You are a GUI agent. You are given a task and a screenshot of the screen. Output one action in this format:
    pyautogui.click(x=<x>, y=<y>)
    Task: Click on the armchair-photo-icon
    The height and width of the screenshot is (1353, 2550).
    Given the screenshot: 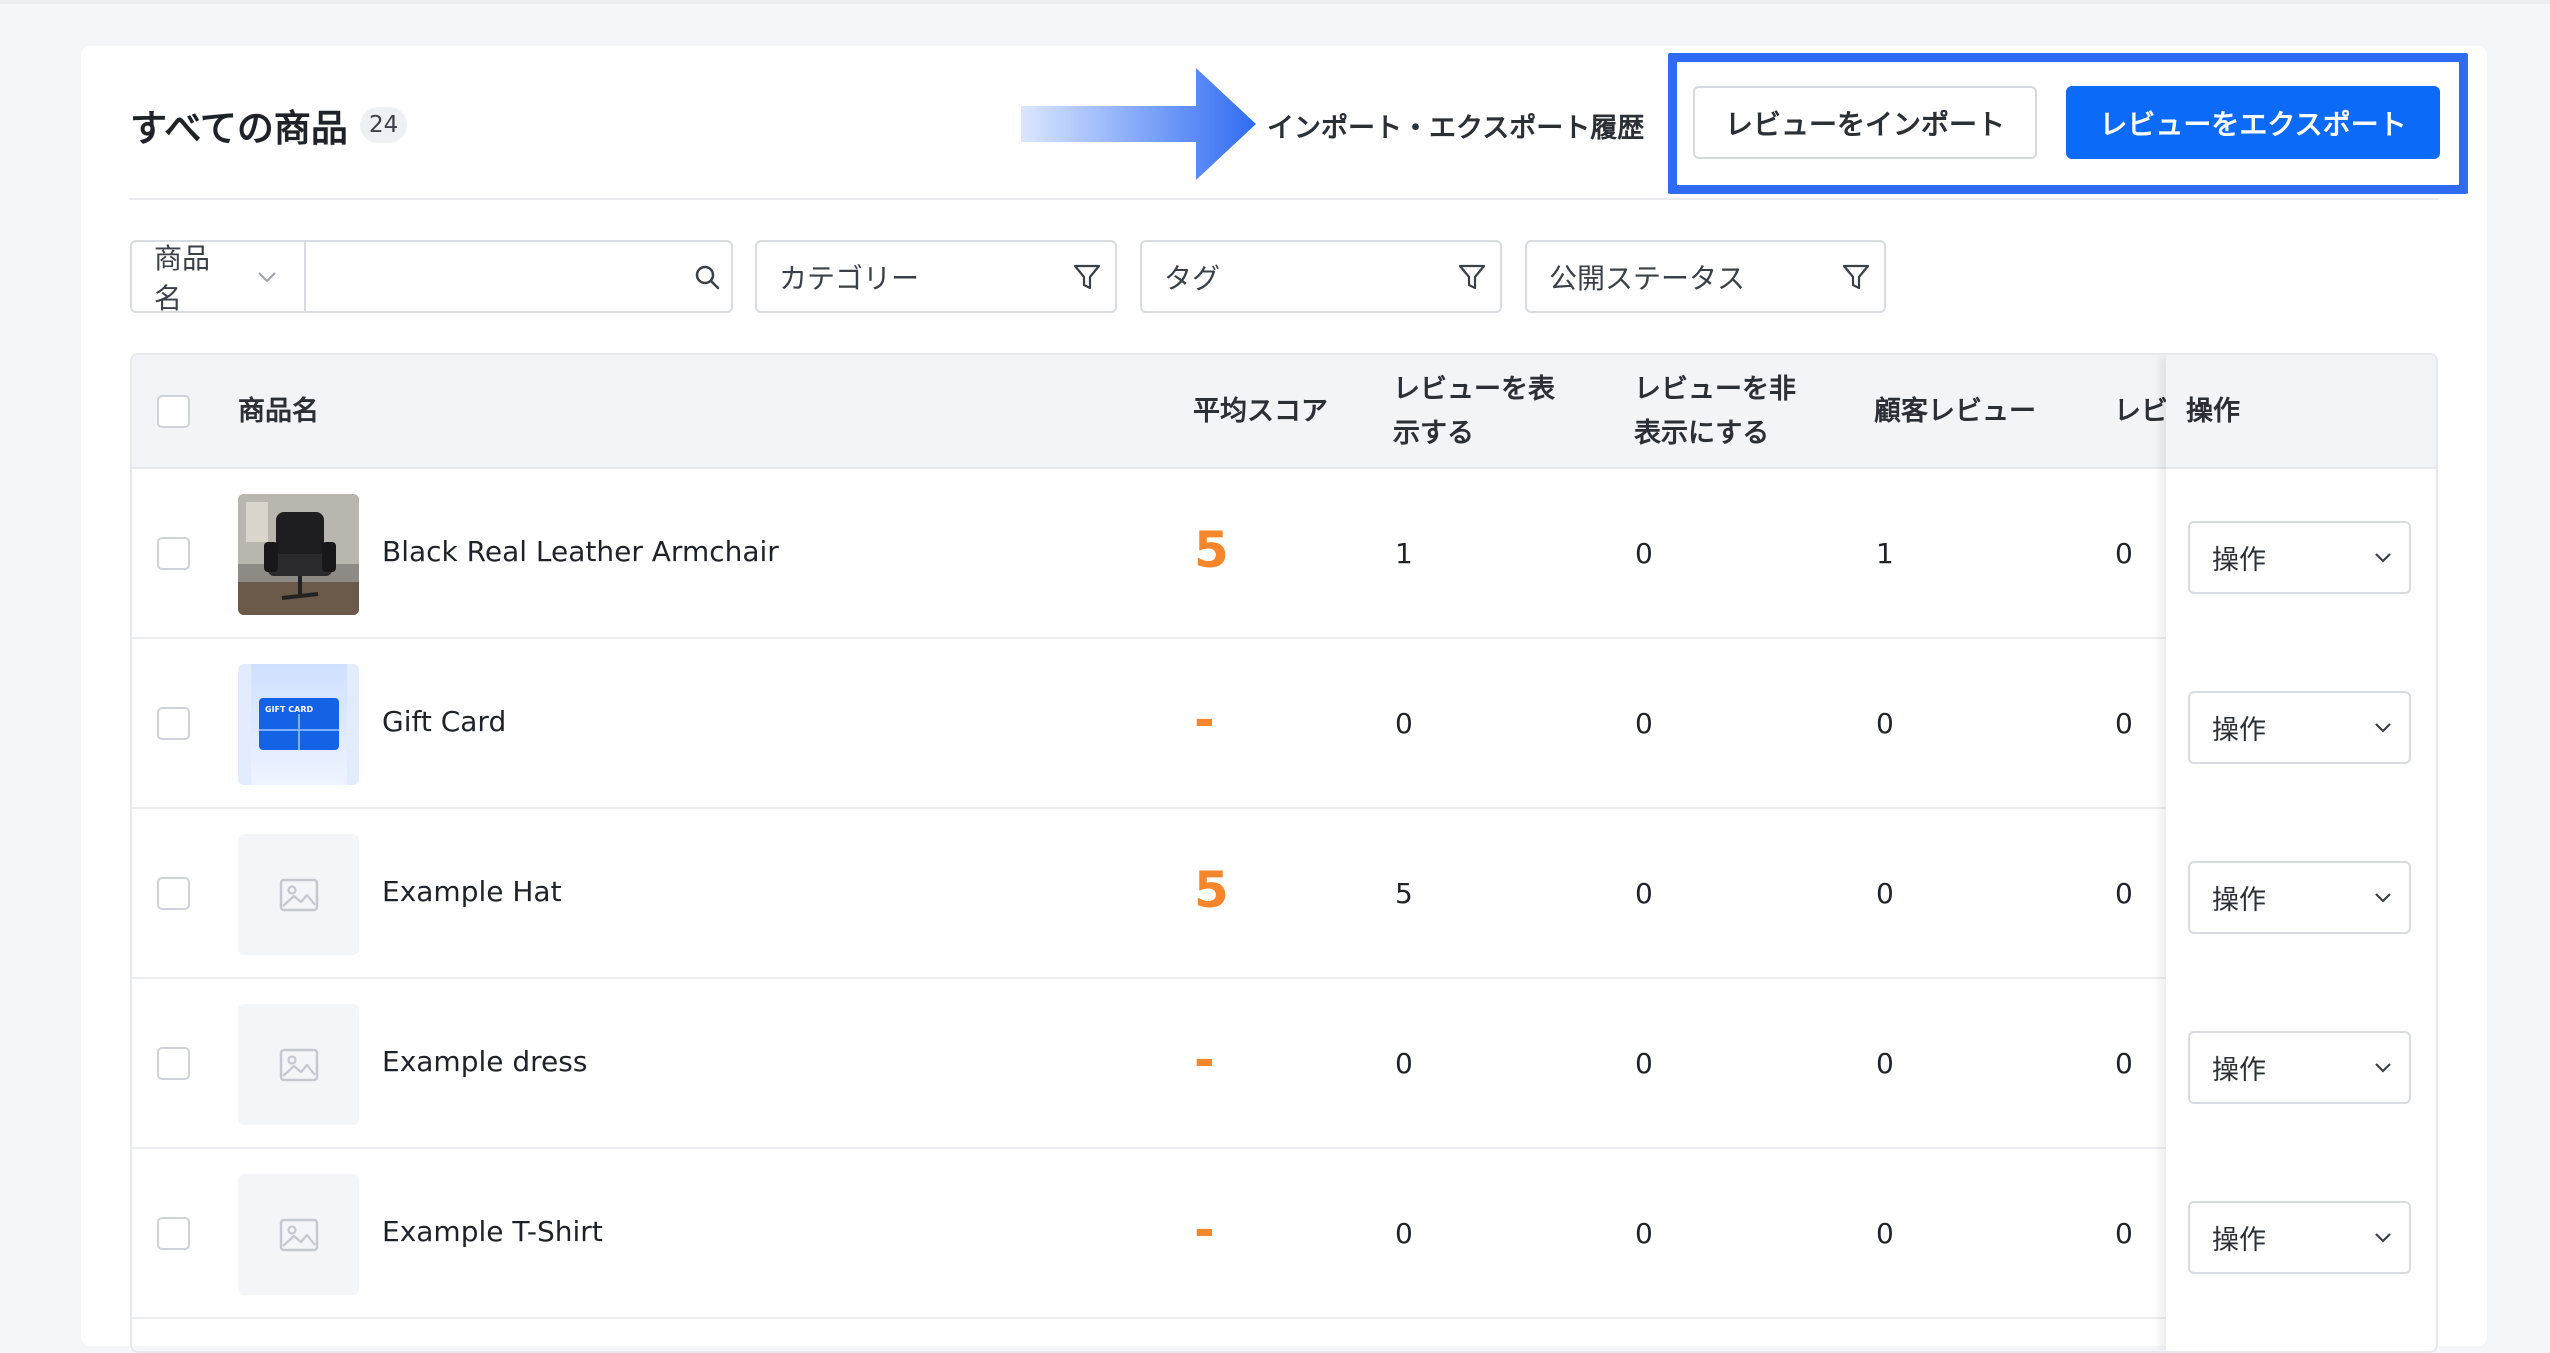 What is the action you would take?
    pyautogui.click(x=298, y=554)
    